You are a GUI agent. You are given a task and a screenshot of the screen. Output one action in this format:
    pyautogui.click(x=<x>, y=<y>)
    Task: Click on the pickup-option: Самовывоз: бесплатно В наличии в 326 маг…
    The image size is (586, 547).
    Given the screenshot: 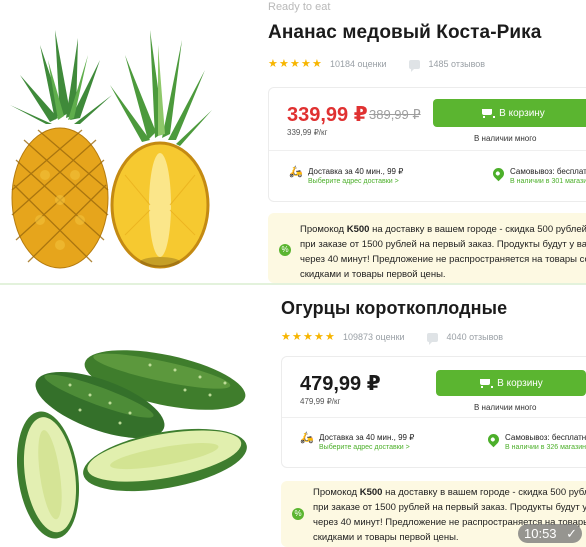 What is the action you would take?
    pyautogui.click(x=535, y=442)
    